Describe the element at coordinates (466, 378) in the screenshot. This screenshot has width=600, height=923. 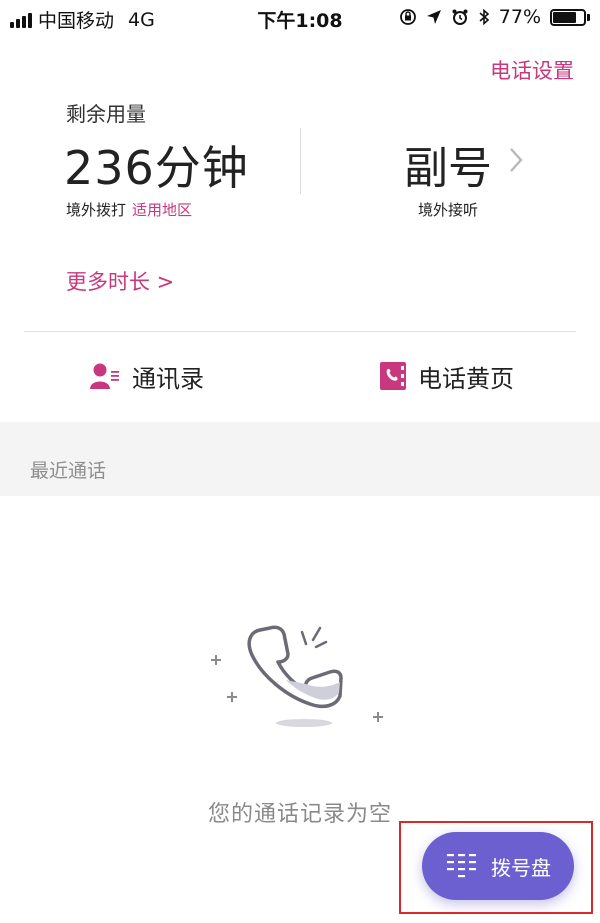
I see `yellow-pages-label: 电话黄页` at that location.